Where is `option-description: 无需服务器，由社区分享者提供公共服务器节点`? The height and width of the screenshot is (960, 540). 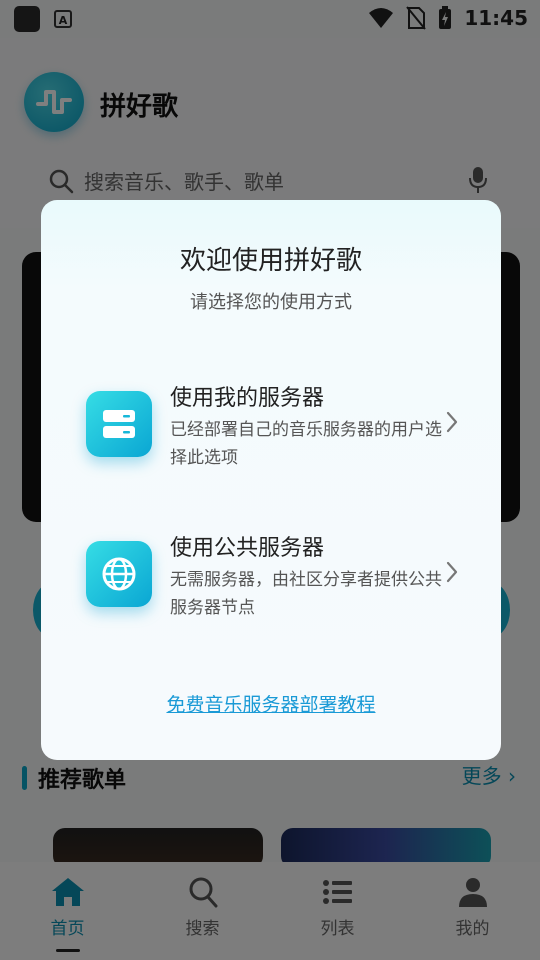 option-description: 无需服务器，由社区分享者提供公共服务器节点 is located at coordinates (306, 594).